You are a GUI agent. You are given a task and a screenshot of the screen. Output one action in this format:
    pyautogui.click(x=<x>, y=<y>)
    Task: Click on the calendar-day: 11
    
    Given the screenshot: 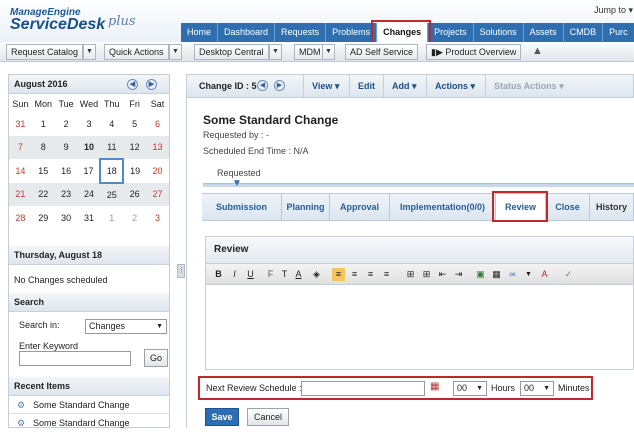 What is the action you would take?
    pyautogui.click(x=111, y=148)
    